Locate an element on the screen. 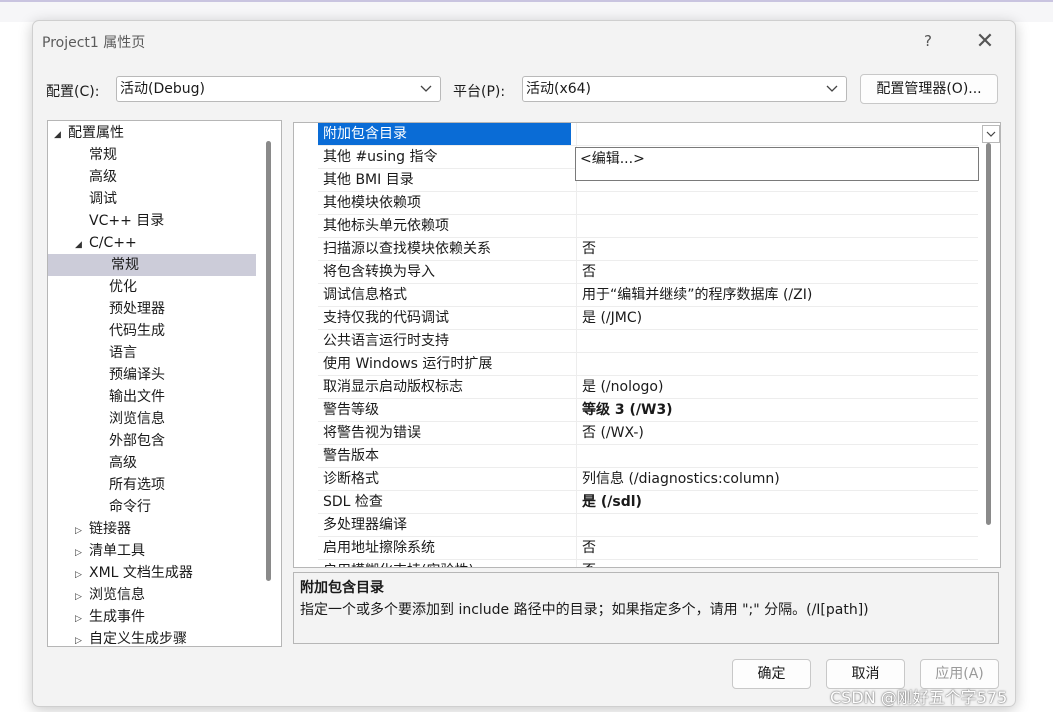 The image size is (1053, 712). property-name: 其他标头单元依赖项 is located at coordinates (386, 226).